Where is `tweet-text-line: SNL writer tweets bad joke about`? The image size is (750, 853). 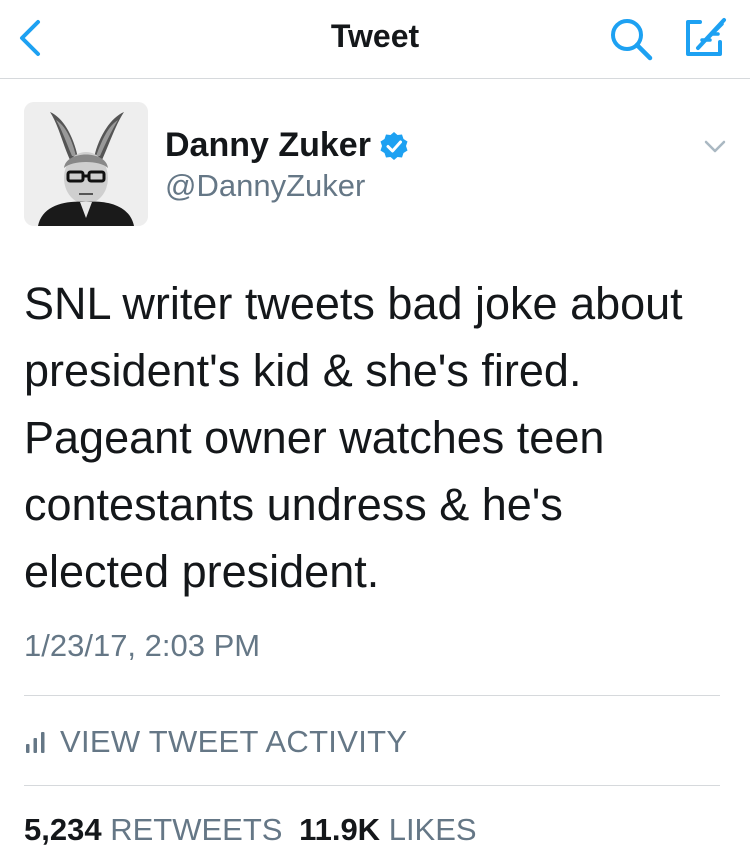
tweet-text-line: SNL writer tweets bad joke about is located at coordinates (353, 303).